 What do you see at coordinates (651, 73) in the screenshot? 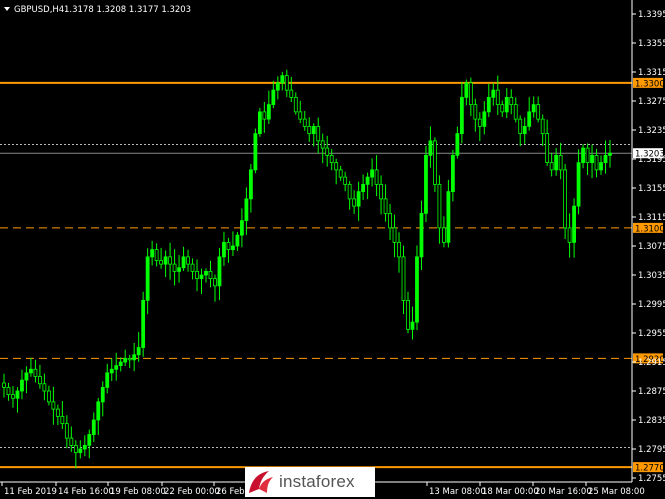
I see `price-tick-label: 1.3315` at bounding box center [651, 73].